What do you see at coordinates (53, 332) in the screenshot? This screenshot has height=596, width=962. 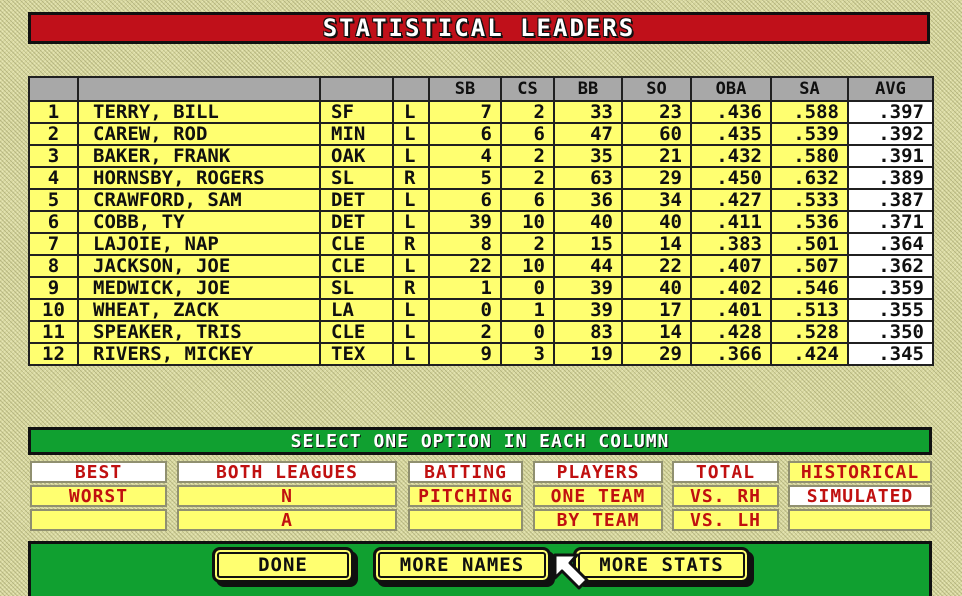 I see `table-cell: 11` at bounding box center [53, 332].